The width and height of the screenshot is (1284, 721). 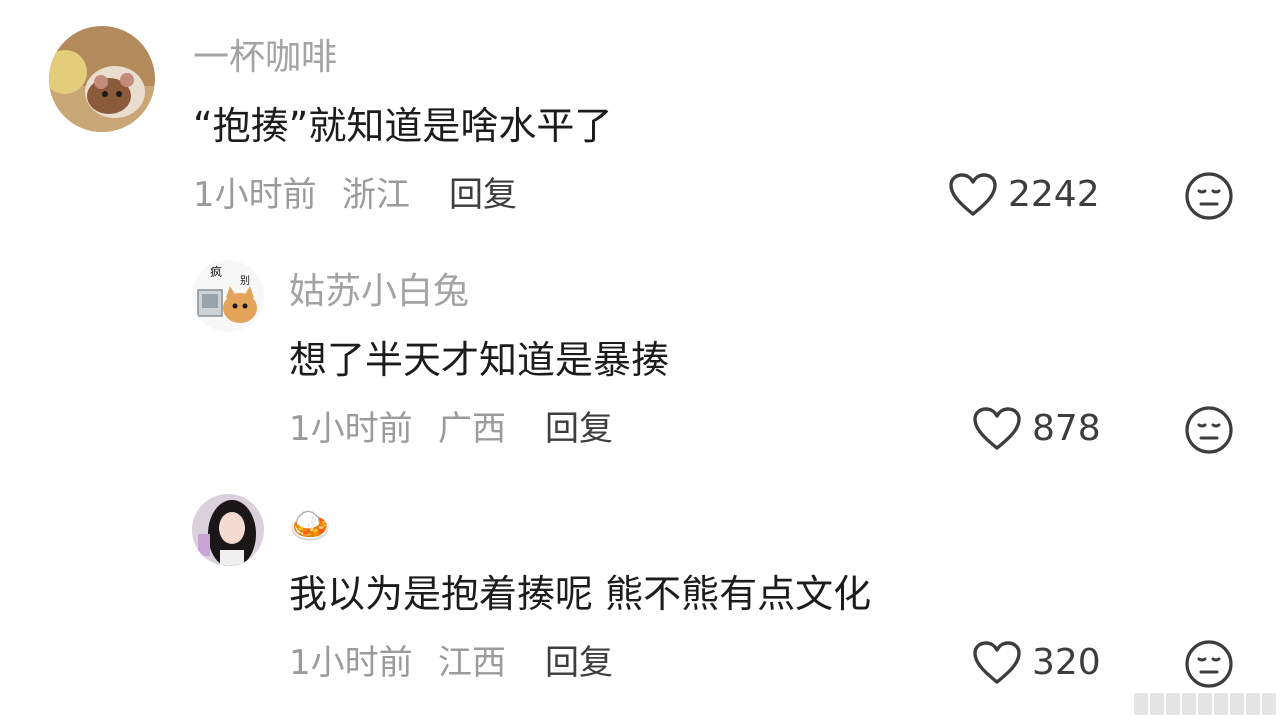 What do you see at coordinates (403, 126) in the screenshot?
I see `comment-text: “抱揍”就知道是啥水平了` at bounding box center [403, 126].